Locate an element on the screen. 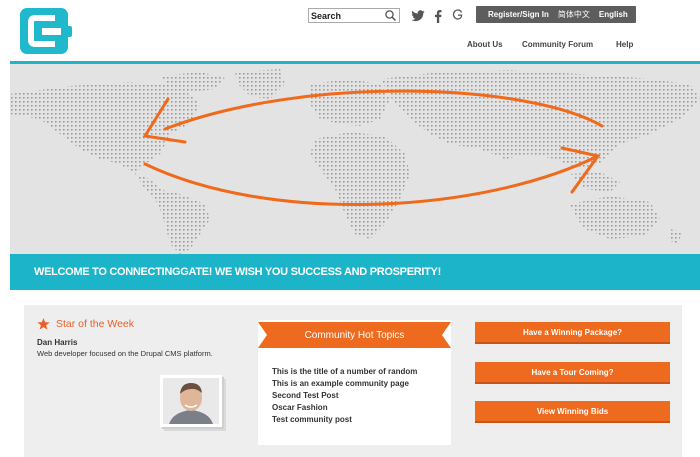  star-of-the-week-heading: Star of the Week is located at coordinates (85, 324).